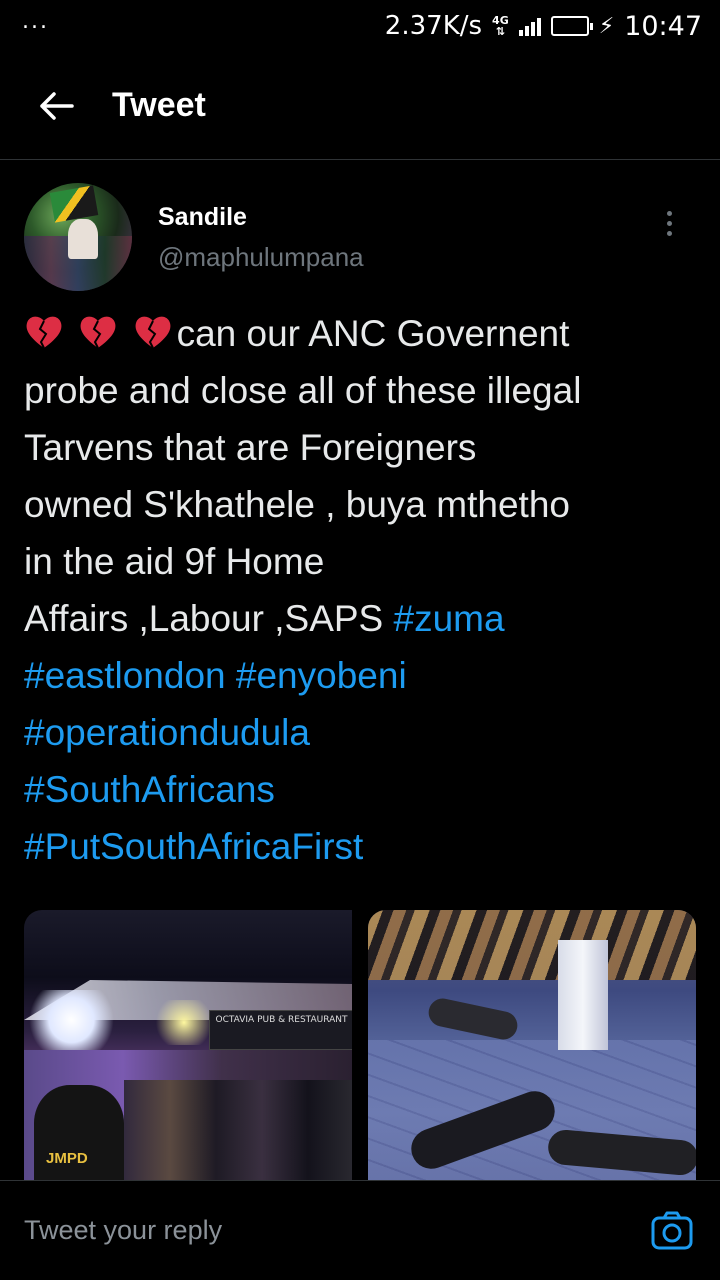 The image size is (720, 1280). What do you see at coordinates (303, 390) in the screenshot?
I see `tweet-line: probe and close all of these illegal` at bounding box center [303, 390].